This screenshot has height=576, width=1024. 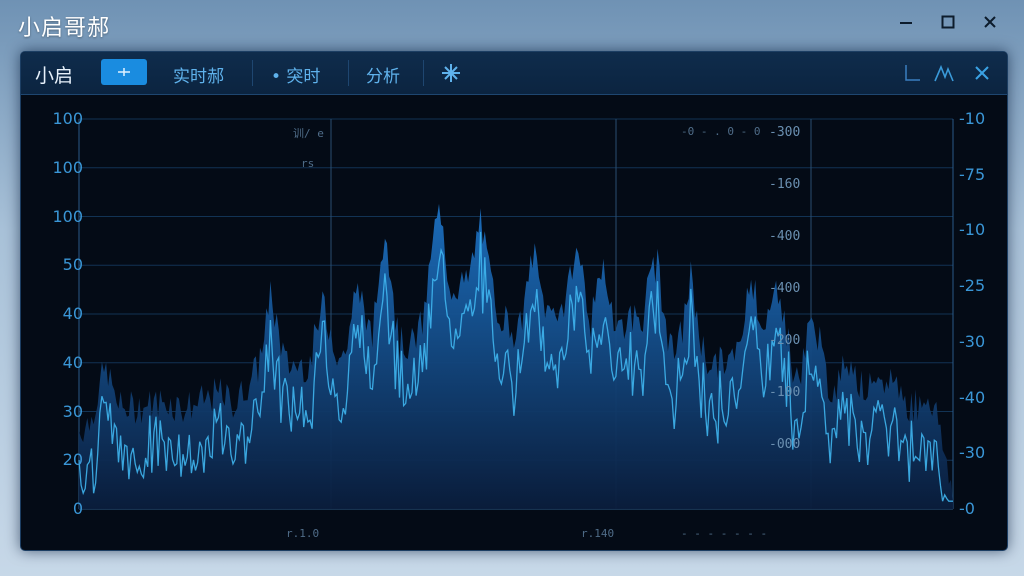 What do you see at coordinates (54, 76) in the screenshot?
I see `app-name: 小启` at bounding box center [54, 76].